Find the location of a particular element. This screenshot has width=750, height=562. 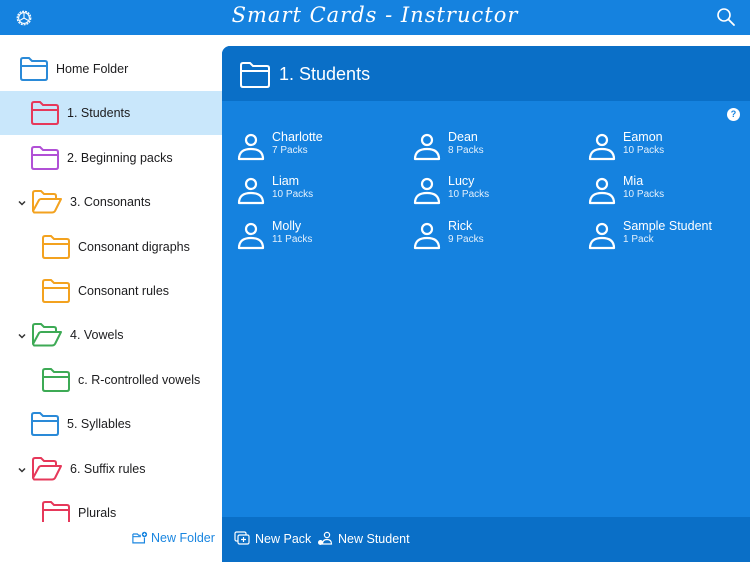

panel-title: 1. Students is located at coordinates (325, 74).